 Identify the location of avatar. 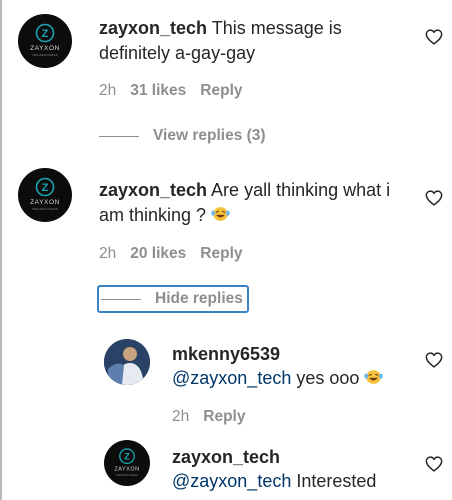
(127, 362).